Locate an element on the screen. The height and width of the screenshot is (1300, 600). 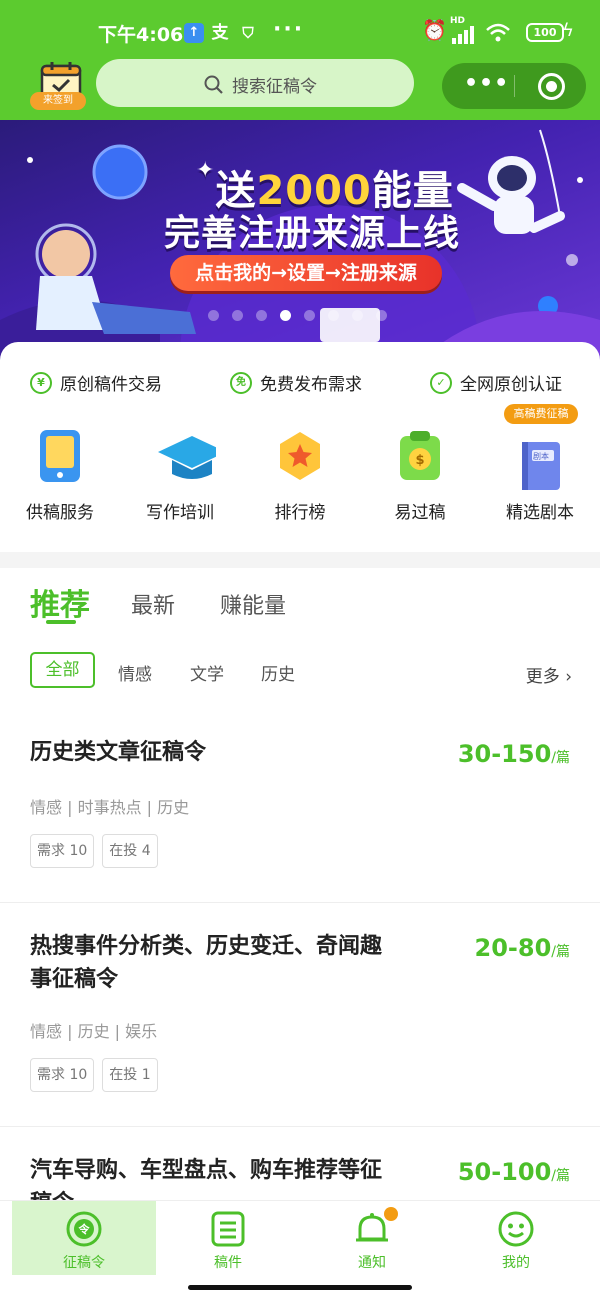
post-categories: 情感 | 时事热点 | 历史 is located at coordinates (110, 807).